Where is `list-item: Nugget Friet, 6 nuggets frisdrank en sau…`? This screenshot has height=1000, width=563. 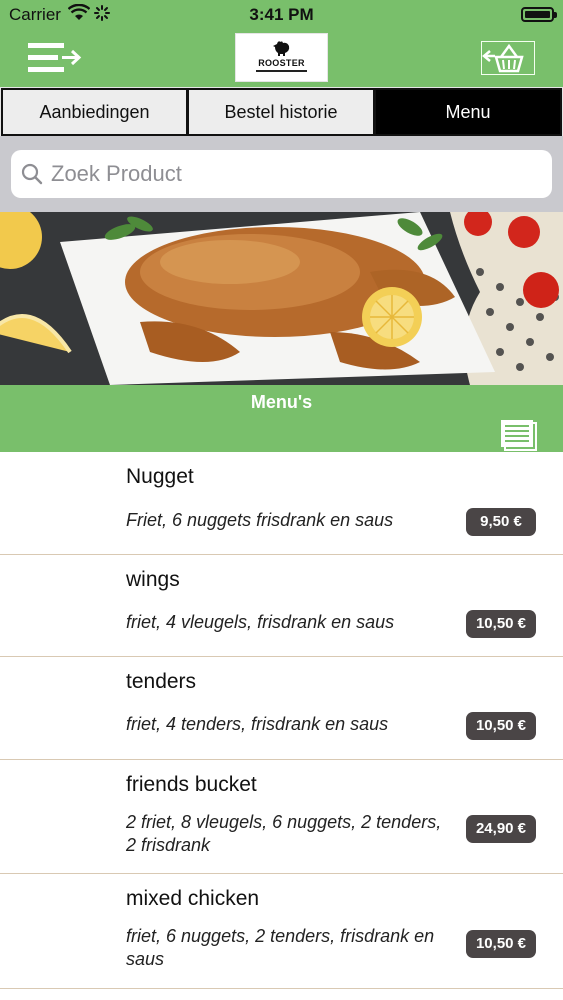
list-item: Nugget Friet, 6 nuggets frisdrank en sau… is located at coordinates (281, 503).